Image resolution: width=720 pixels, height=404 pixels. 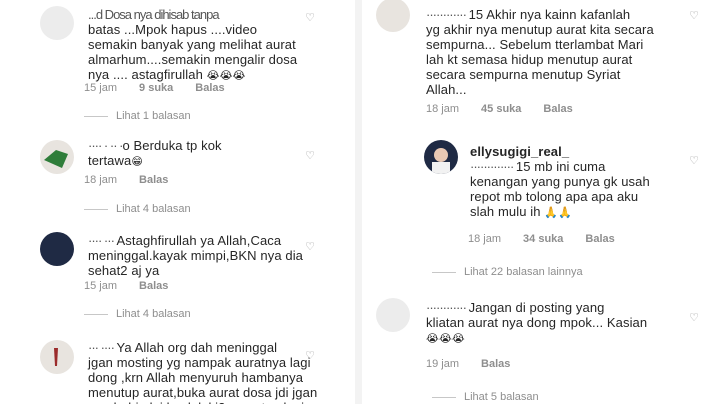 What do you see at coordinates (137, 161) in the screenshot?
I see `comment-emoji: 😁` at bounding box center [137, 161].